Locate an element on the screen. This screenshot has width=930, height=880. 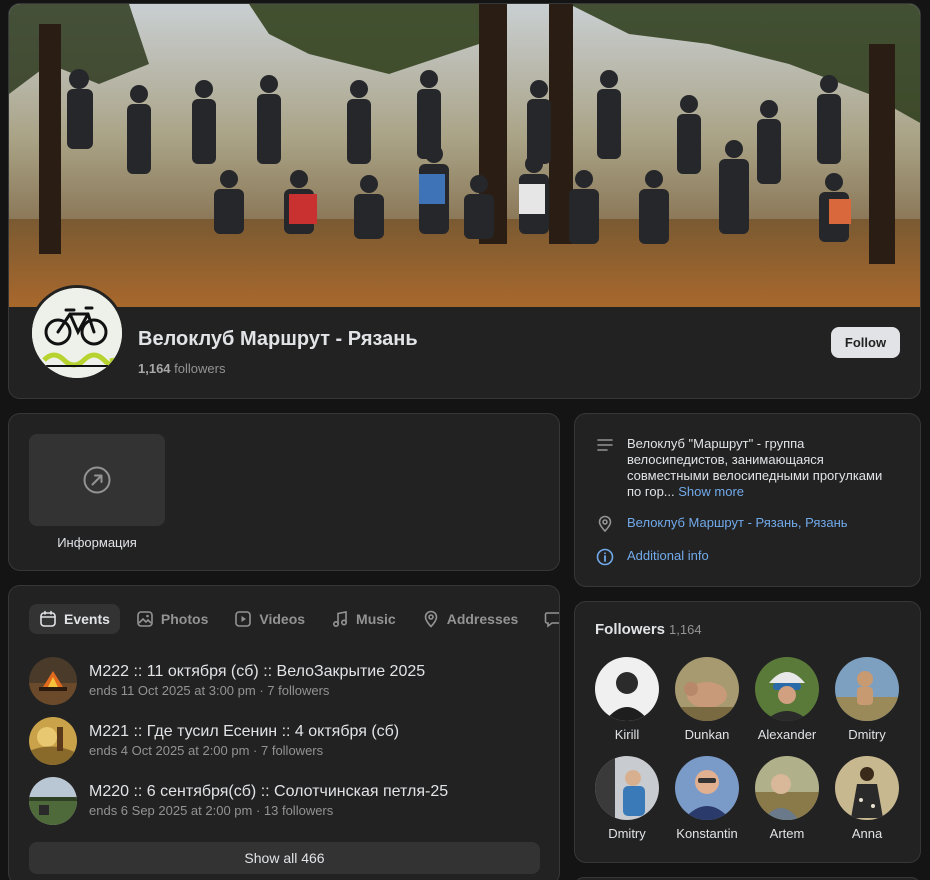
chat-icon is located at coordinates (552, 620).